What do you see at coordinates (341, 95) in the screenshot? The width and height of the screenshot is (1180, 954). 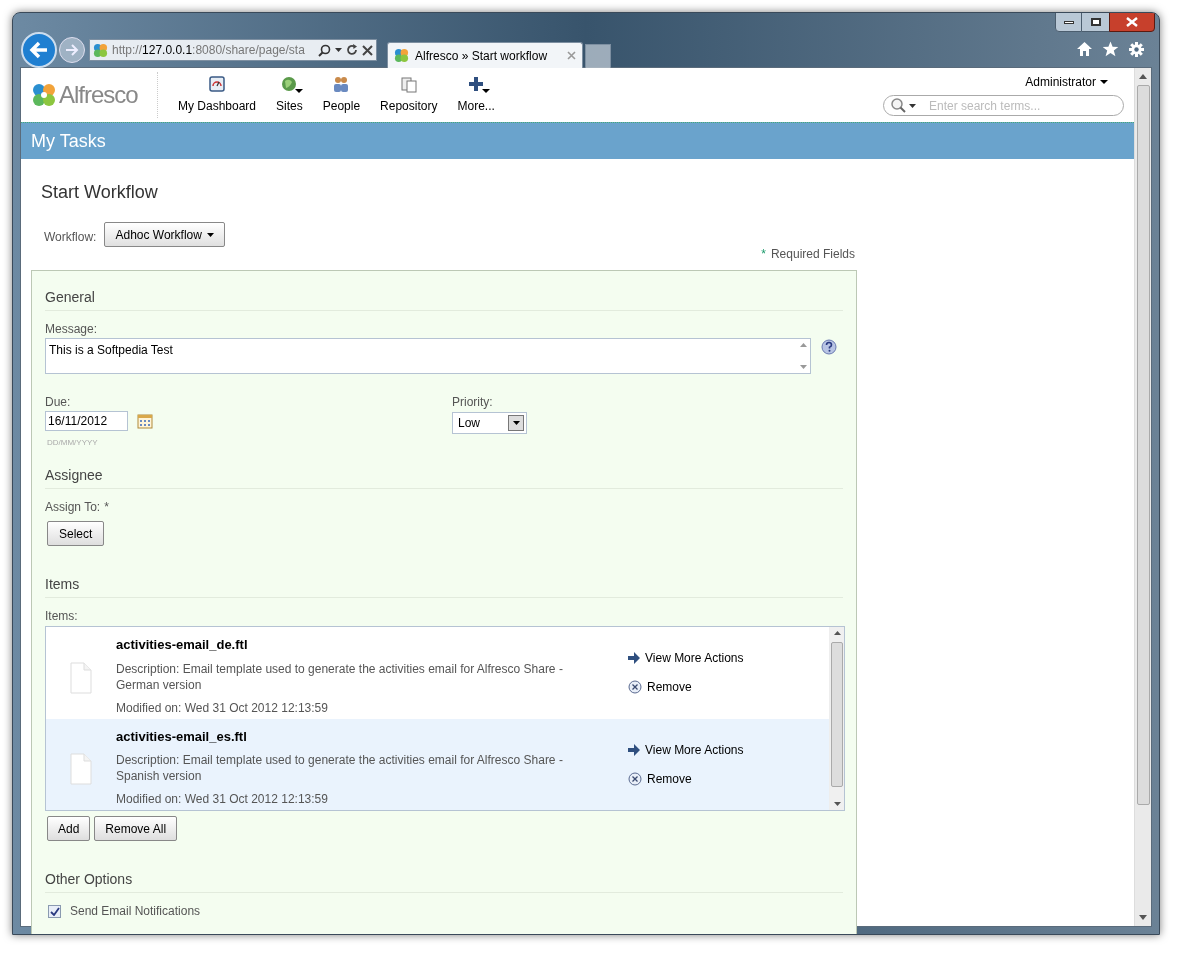 I see `nav-item: People` at bounding box center [341, 95].